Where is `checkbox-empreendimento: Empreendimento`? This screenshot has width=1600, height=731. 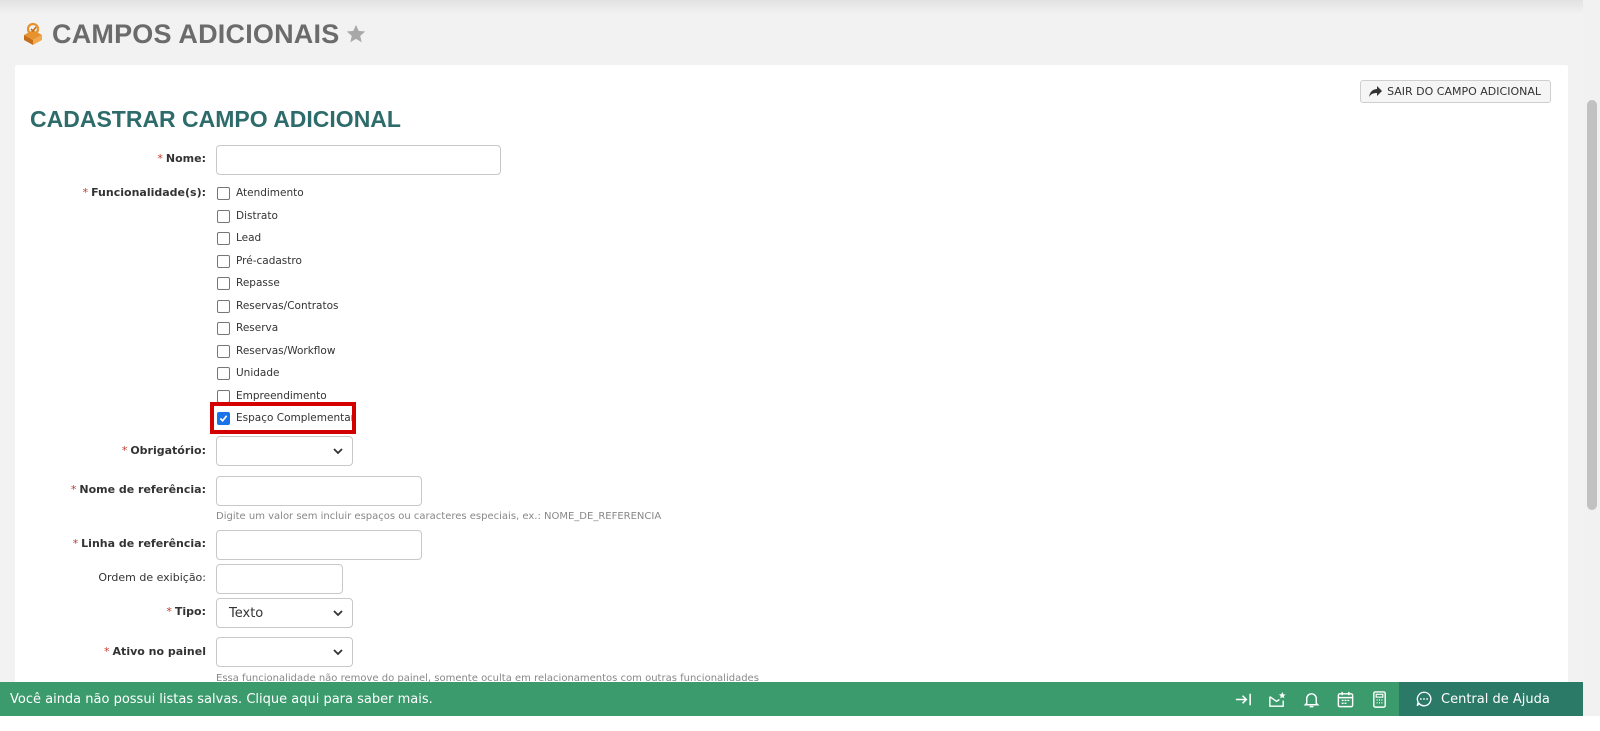
checkbox-empreendimento: Empreendimento is located at coordinates (272, 396).